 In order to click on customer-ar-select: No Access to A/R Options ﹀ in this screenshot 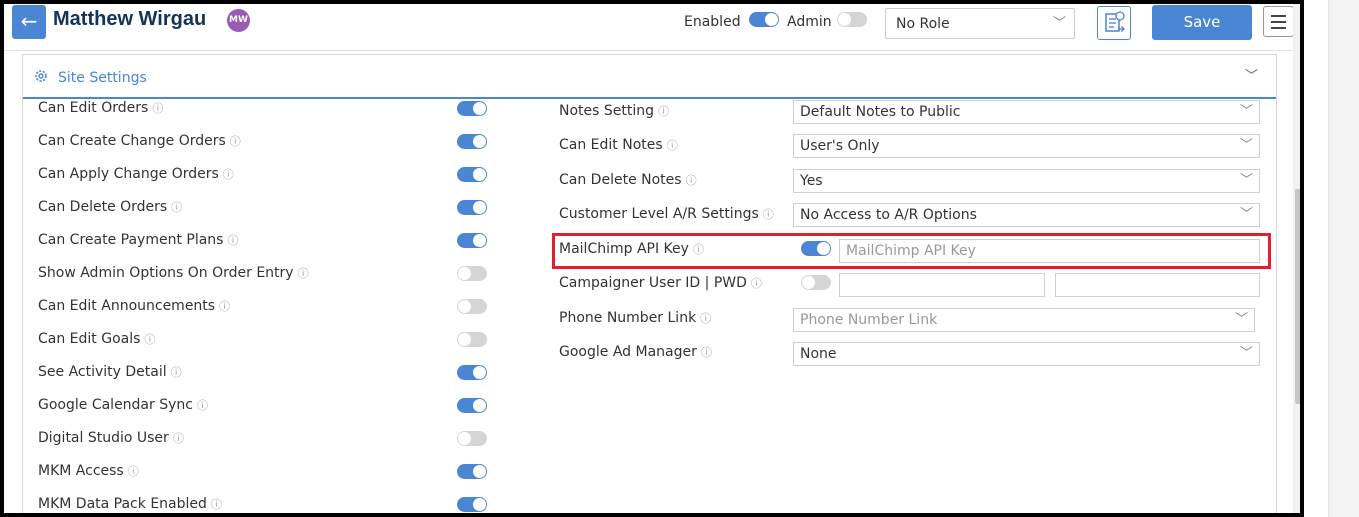, I will do `click(1026, 215)`.